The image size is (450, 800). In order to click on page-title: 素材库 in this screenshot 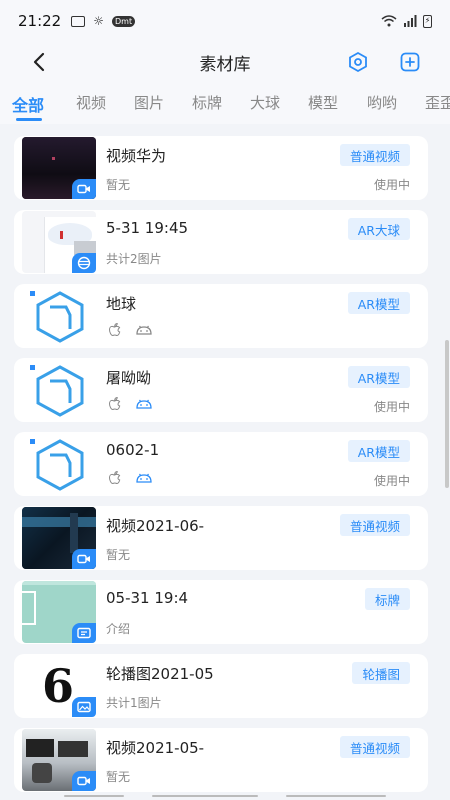, I will do `click(225, 64)`.